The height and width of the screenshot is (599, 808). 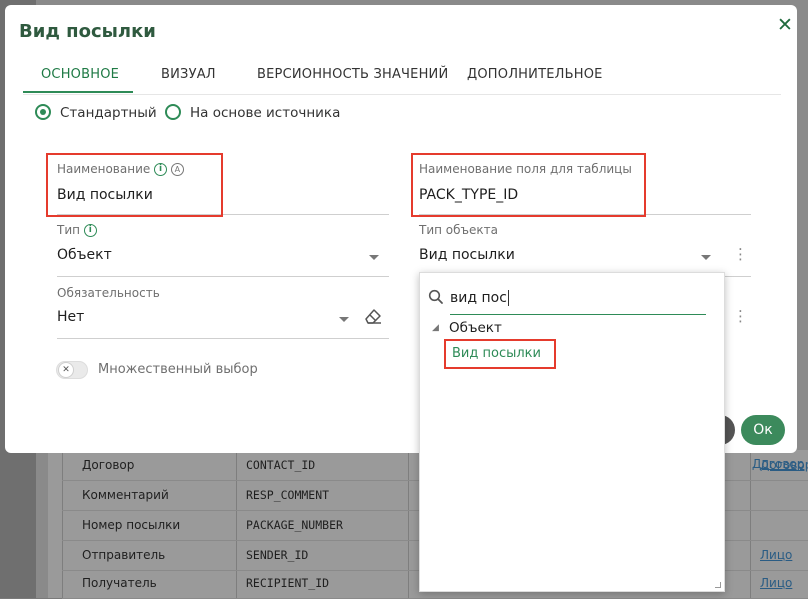 What do you see at coordinates (78, 92) in the screenshot?
I see `active-tab-indicator` at bounding box center [78, 92].